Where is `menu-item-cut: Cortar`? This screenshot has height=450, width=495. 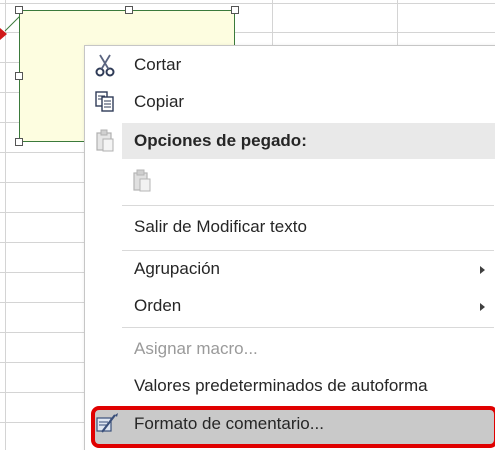 menu-item-cut: Cortar is located at coordinates (290, 66).